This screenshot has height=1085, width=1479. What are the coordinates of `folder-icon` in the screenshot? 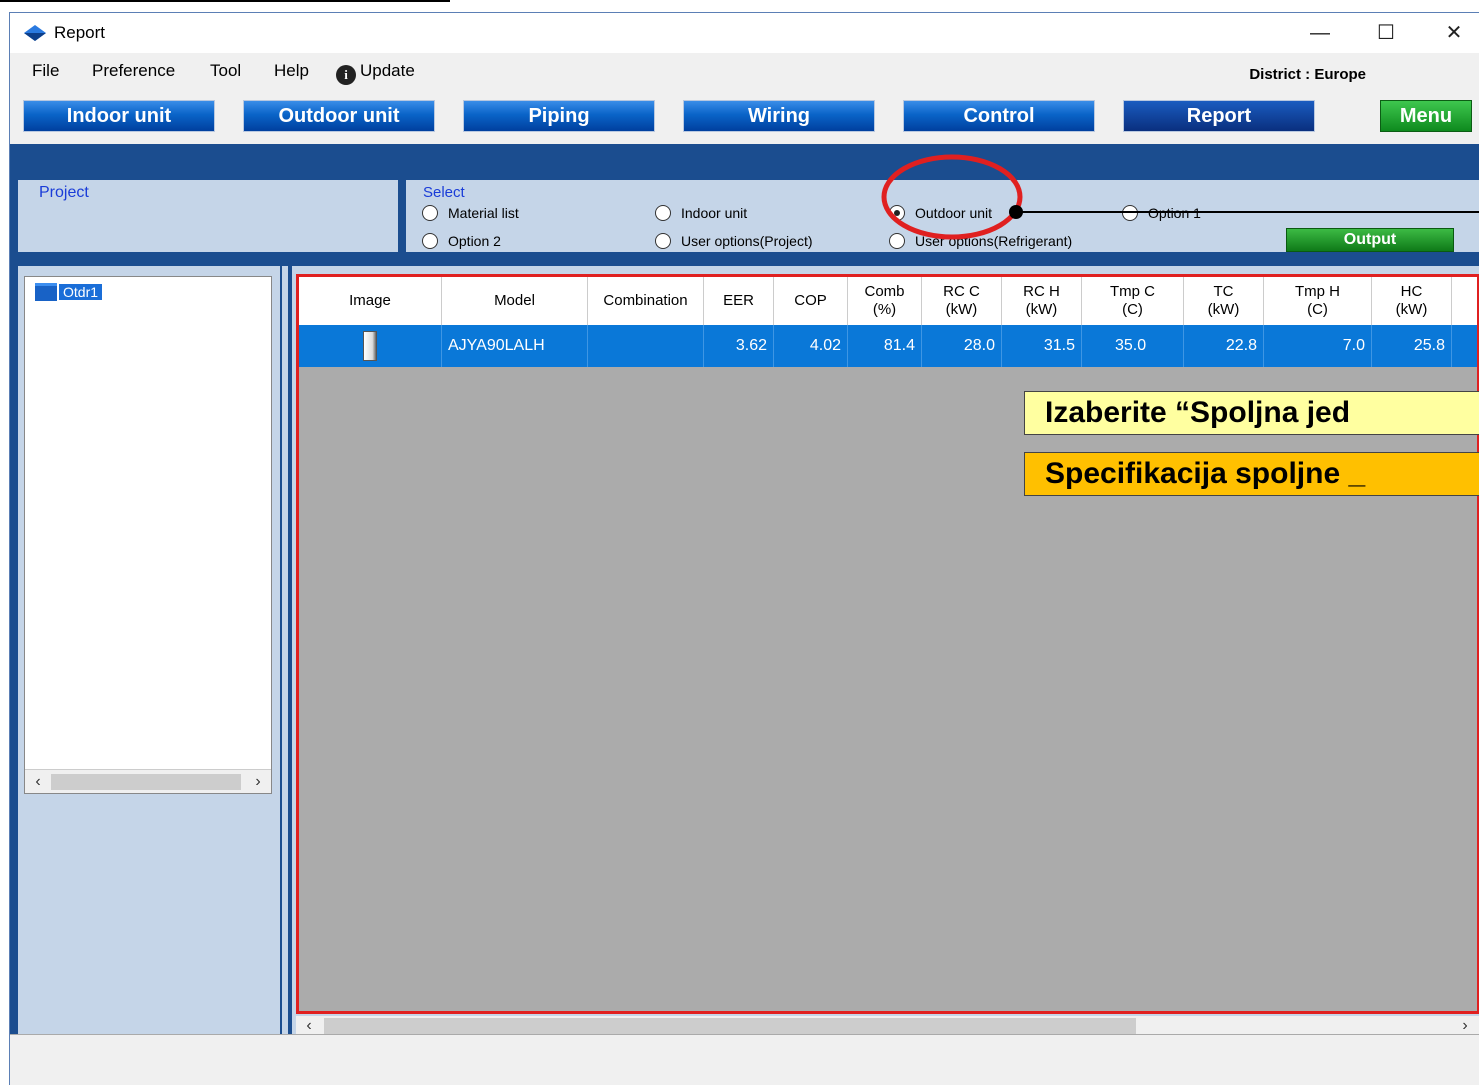 It's located at (46, 292).